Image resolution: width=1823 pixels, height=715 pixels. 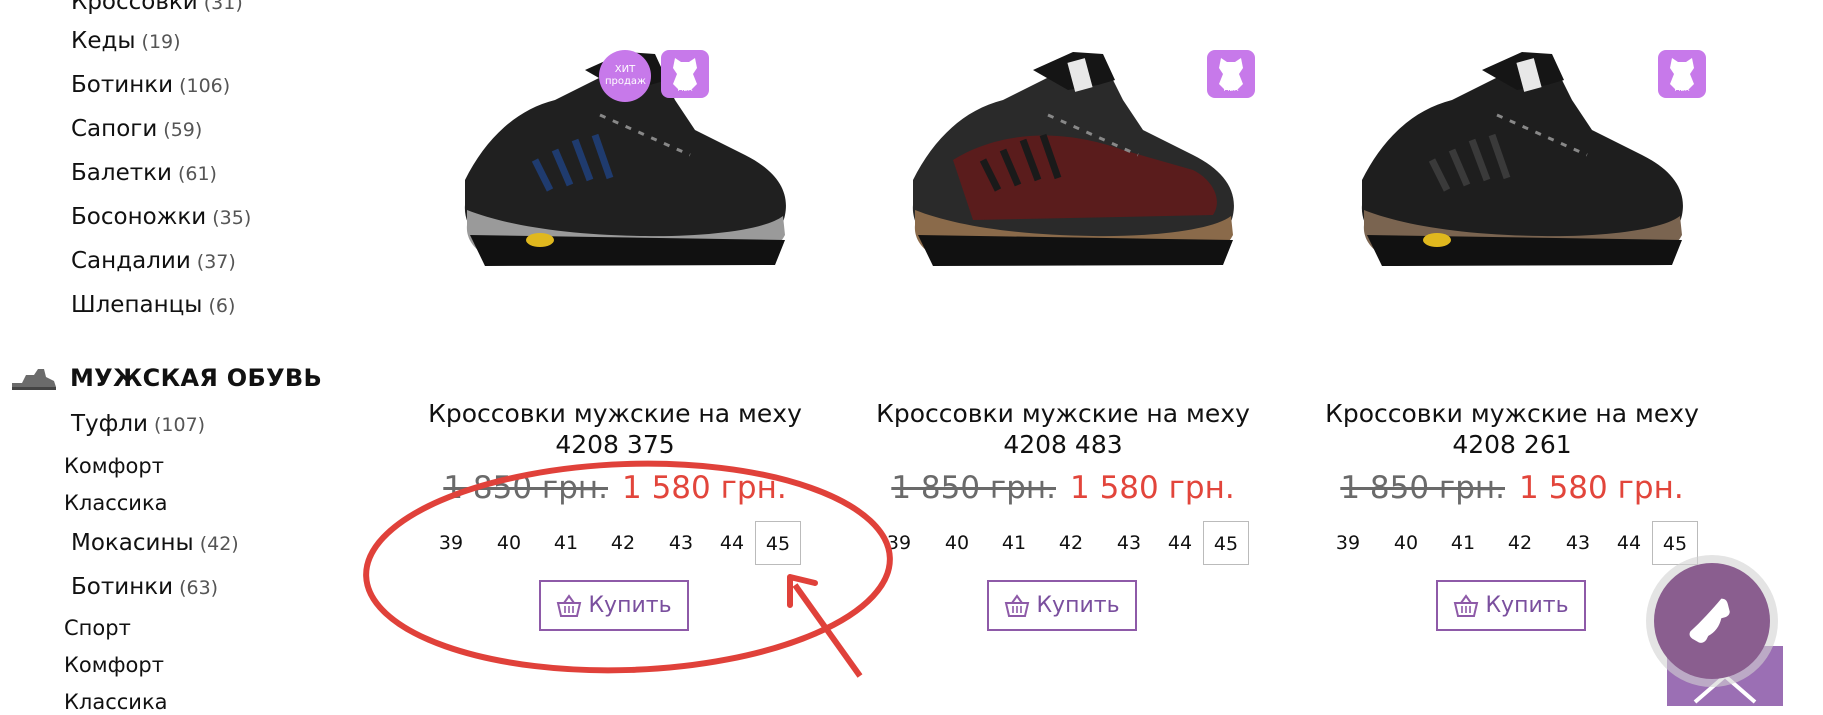 I want to click on sidebar-item-shoes: Туфли (107), so click(x=138, y=424).